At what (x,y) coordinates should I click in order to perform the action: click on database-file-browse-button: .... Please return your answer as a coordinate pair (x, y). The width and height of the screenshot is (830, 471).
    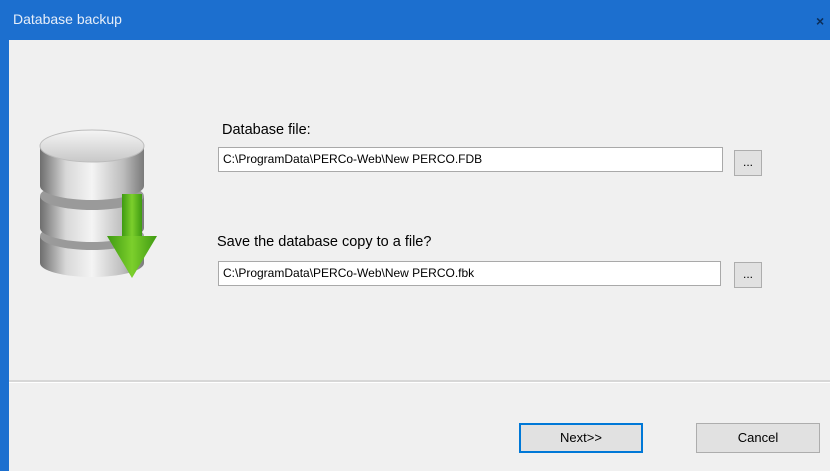
    Looking at the image, I should click on (748, 163).